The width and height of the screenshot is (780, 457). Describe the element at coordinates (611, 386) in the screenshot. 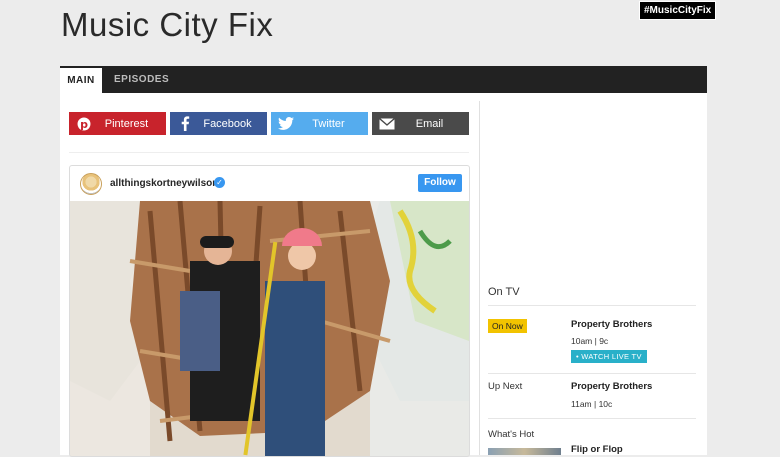

I see `up-next-show-title: Property Brothers` at that location.